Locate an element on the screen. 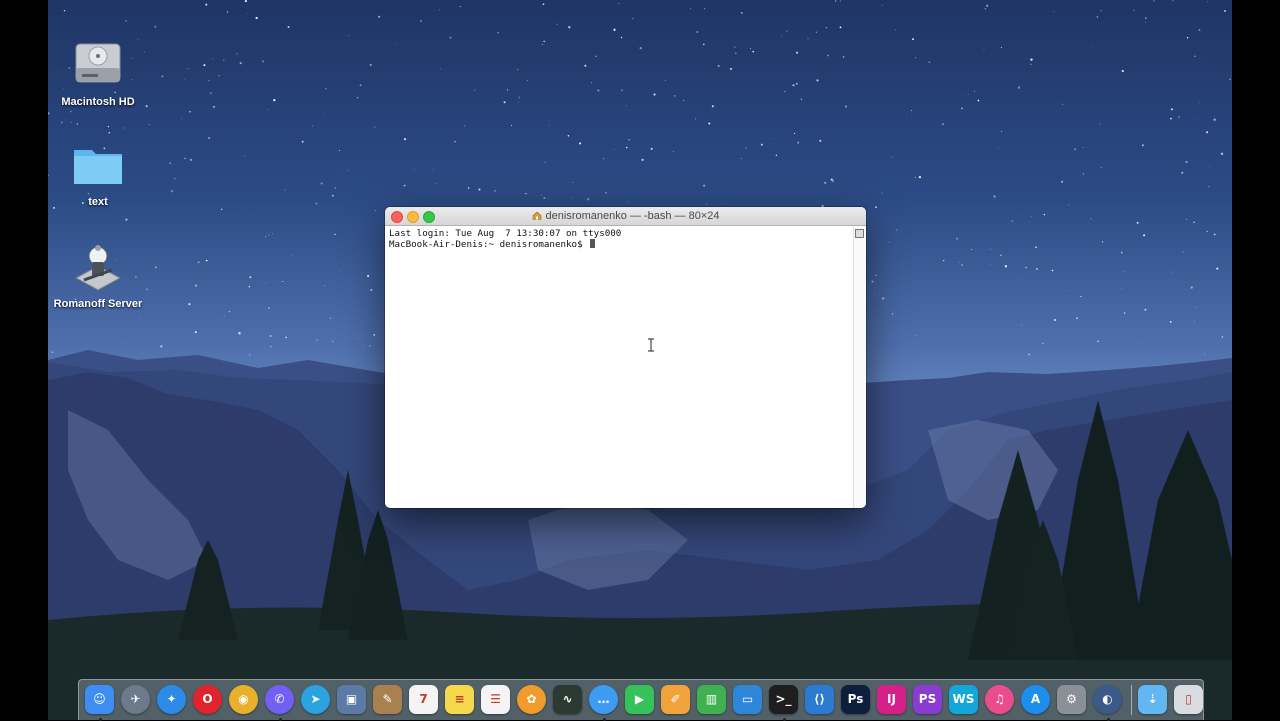 The width and height of the screenshot is (1280, 721). dock-item-itunes: ♫ is located at coordinates (1000, 700).